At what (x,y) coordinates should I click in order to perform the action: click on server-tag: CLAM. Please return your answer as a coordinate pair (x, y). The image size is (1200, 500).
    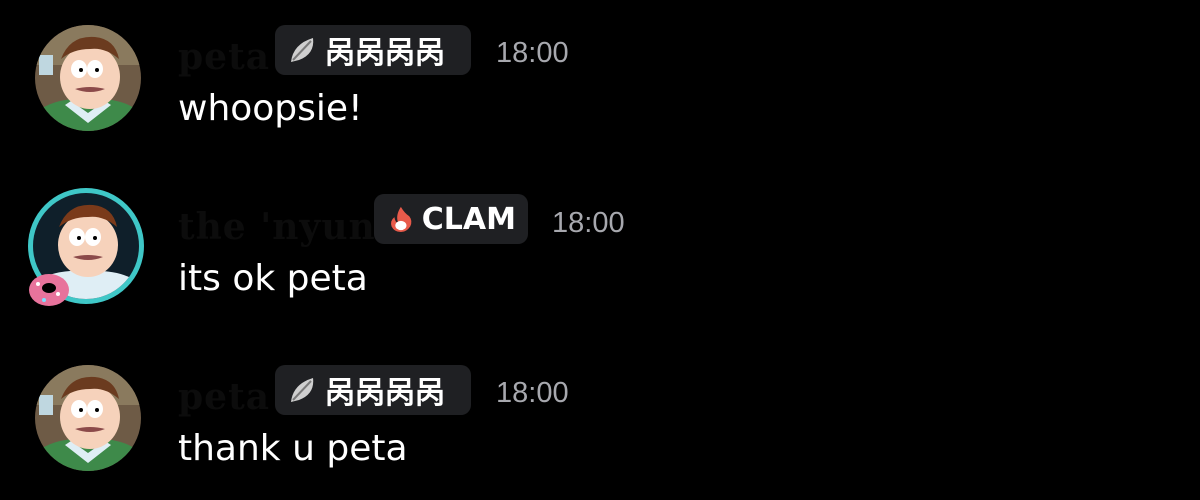
    Looking at the image, I should click on (451, 219).